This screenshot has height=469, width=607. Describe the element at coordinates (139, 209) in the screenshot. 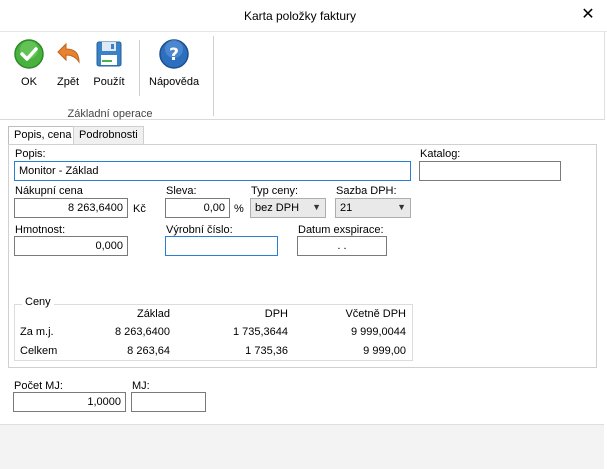

I see `currency-label: Kč` at that location.